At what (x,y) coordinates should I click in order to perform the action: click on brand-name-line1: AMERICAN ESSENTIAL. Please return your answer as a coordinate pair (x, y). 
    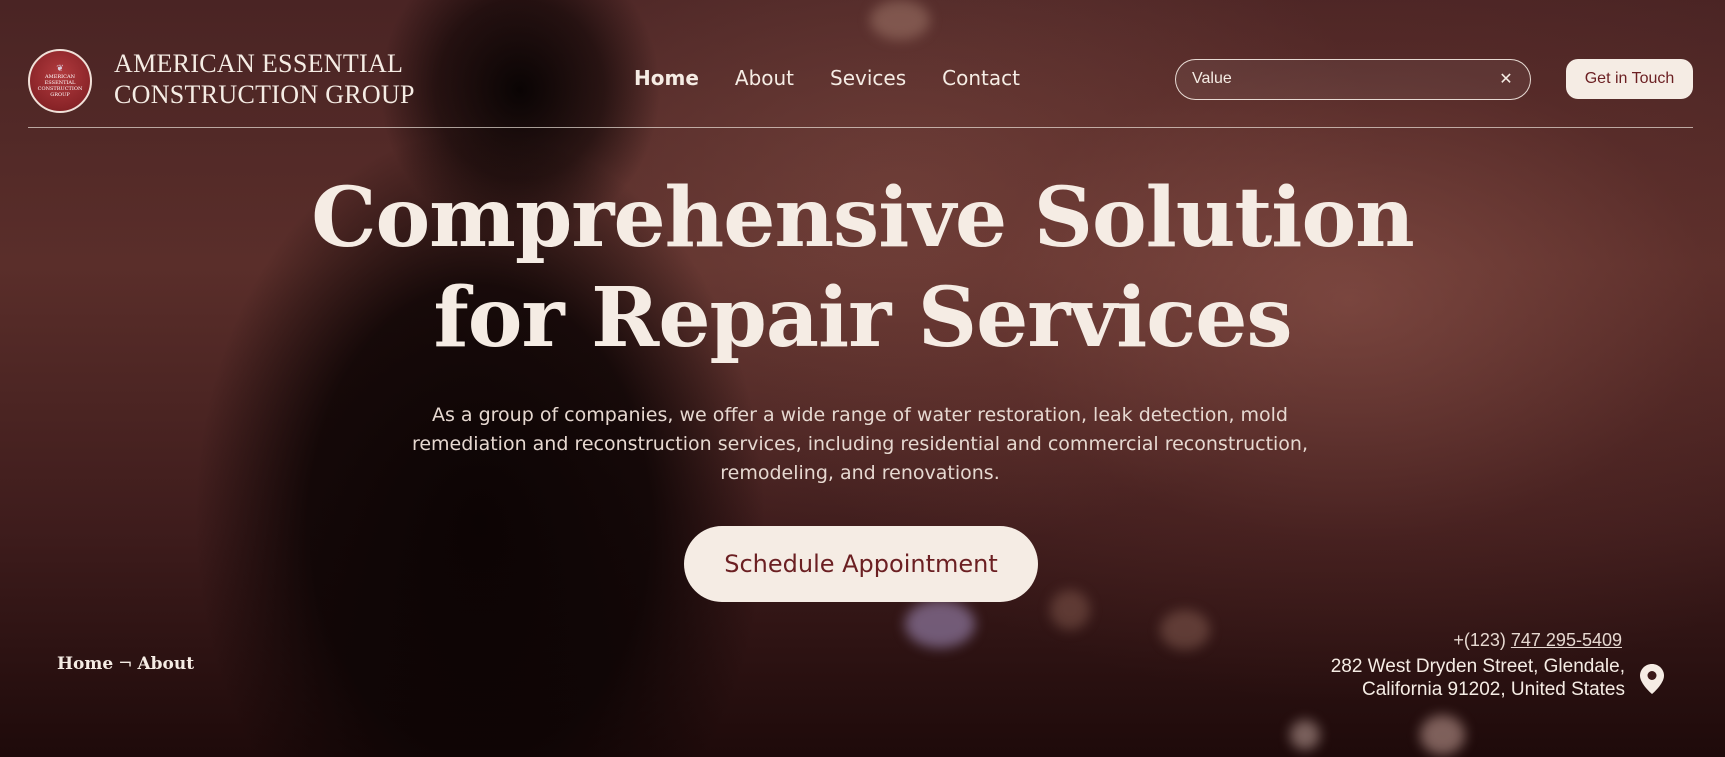
    Looking at the image, I should click on (259, 63).